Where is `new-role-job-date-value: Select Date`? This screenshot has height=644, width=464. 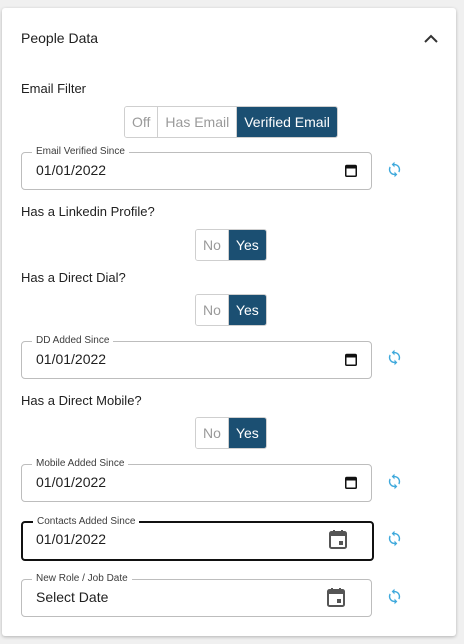
new-role-job-date-value: Select Date is located at coordinates (72, 597).